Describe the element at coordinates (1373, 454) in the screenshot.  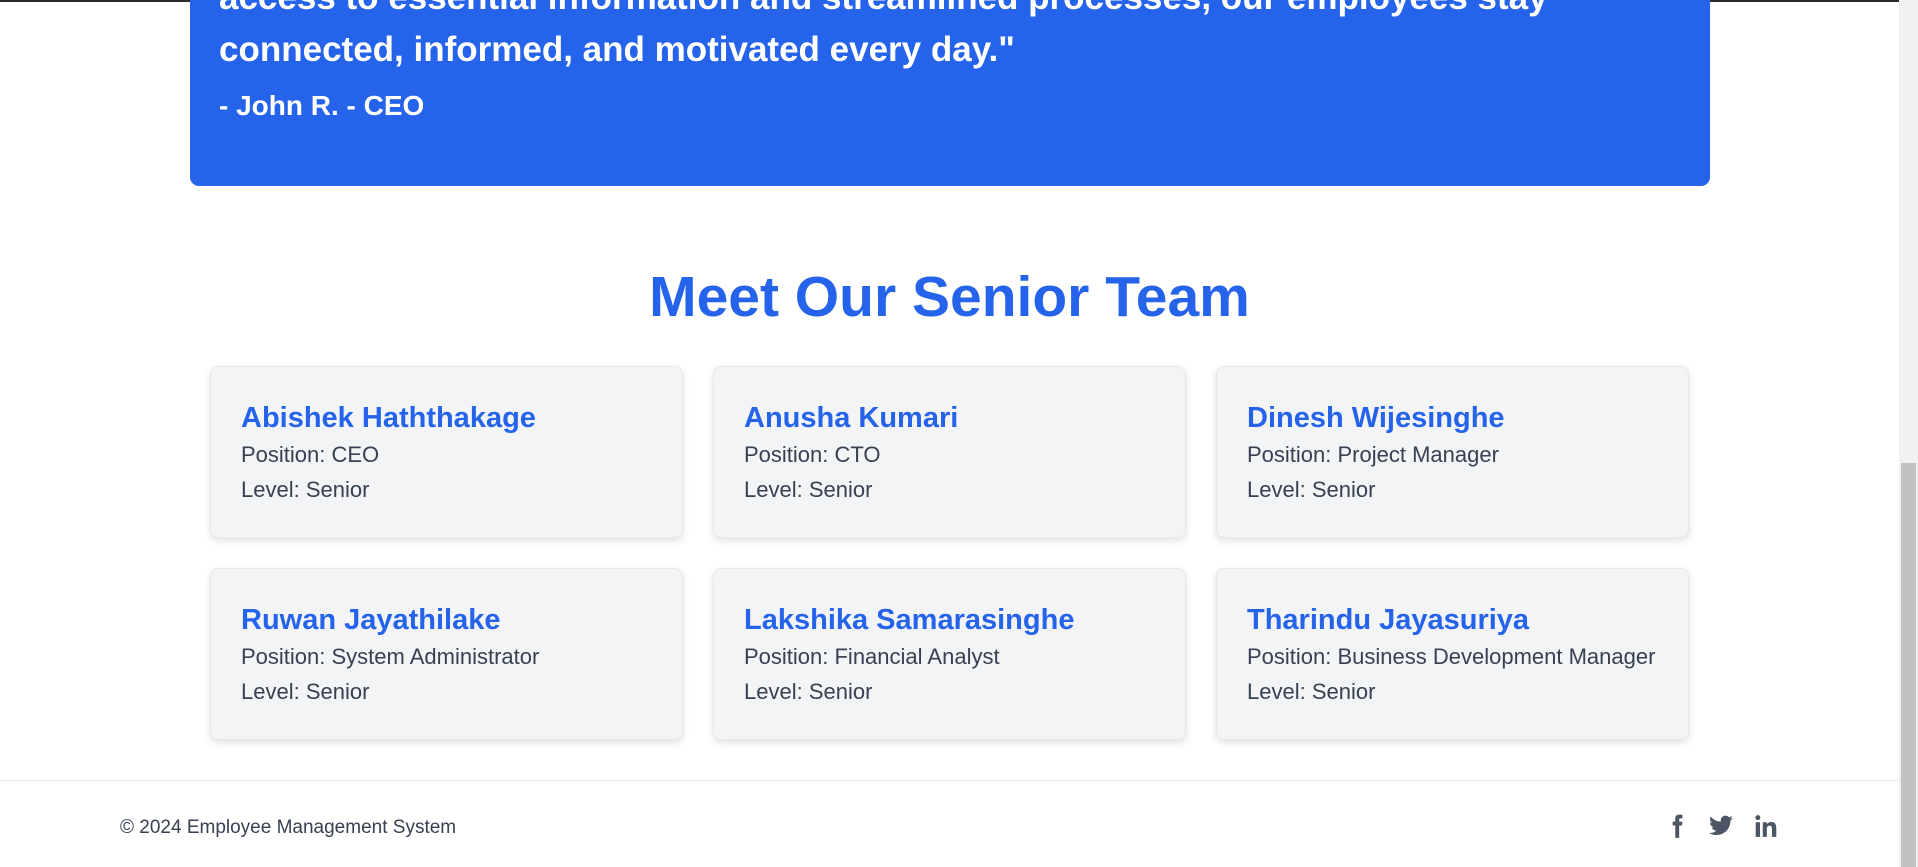
I see `member-position: Position: Project Manager` at that location.